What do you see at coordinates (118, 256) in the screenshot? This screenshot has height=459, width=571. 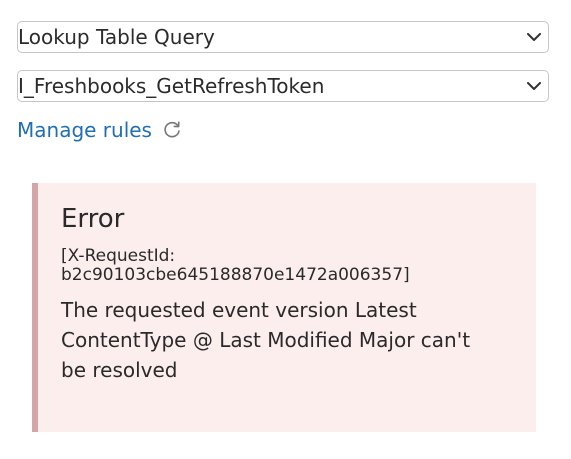 I see `error-request-id-label: [X-RequestId:` at bounding box center [118, 256].